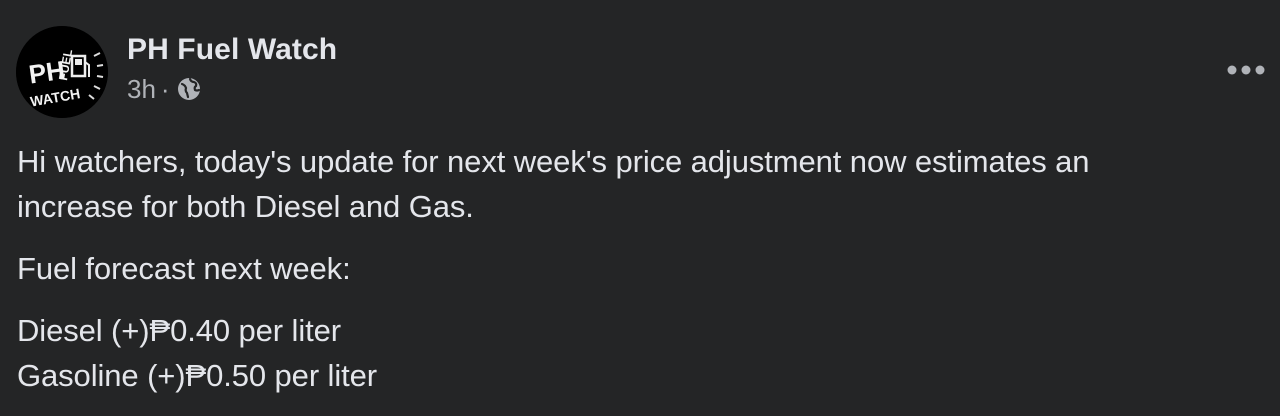  What do you see at coordinates (179, 330) in the screenshot?
I see `post-text-line: Diesel (+)₱0.40 per liter` at bounding box center [179, 330].